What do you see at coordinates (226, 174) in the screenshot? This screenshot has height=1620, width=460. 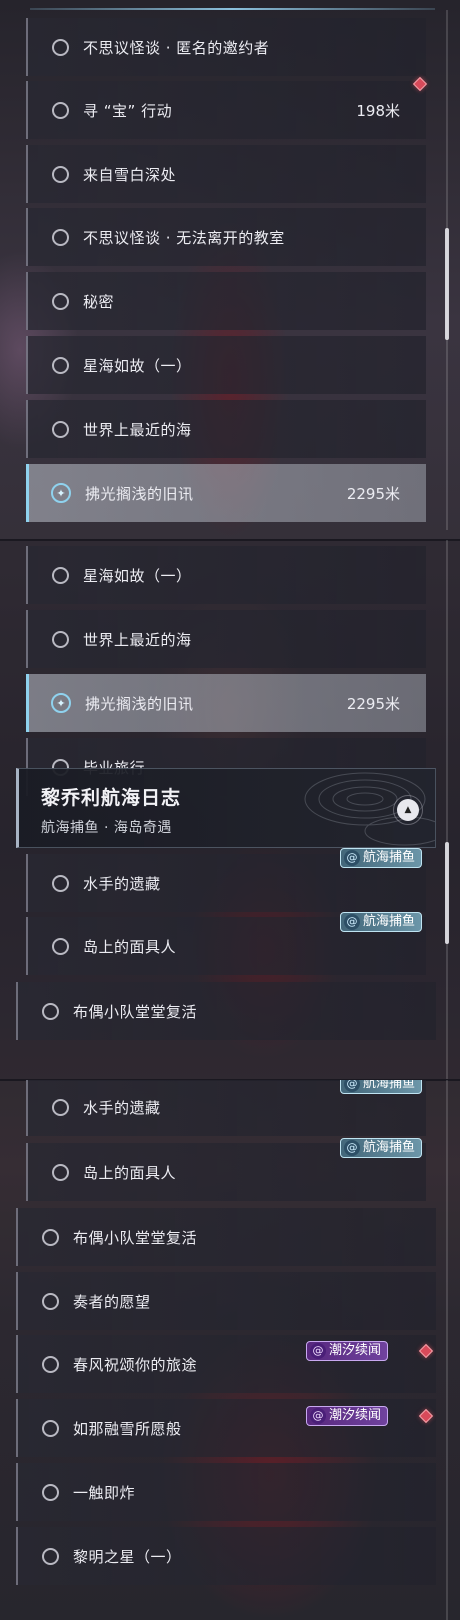 I see `quest-item-from-snow: 来自雪白深处` at bounding box center [226, 174].